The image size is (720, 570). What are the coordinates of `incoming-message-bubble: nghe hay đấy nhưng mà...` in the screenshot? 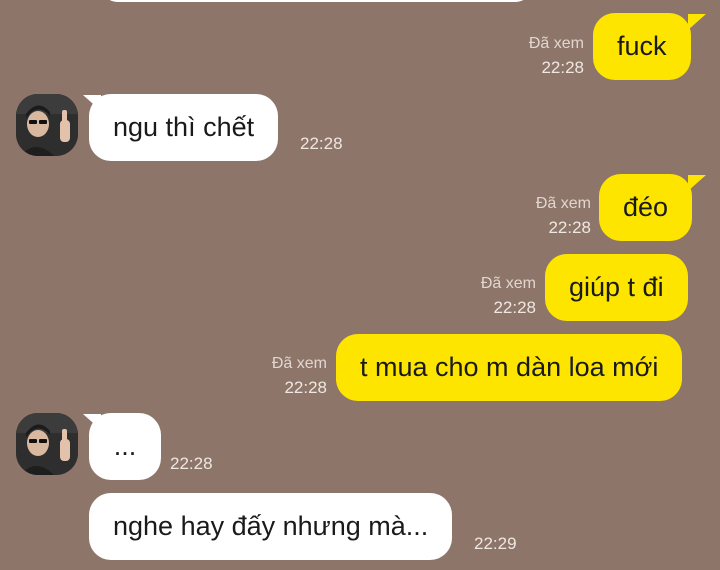 It's located at (271, 526).